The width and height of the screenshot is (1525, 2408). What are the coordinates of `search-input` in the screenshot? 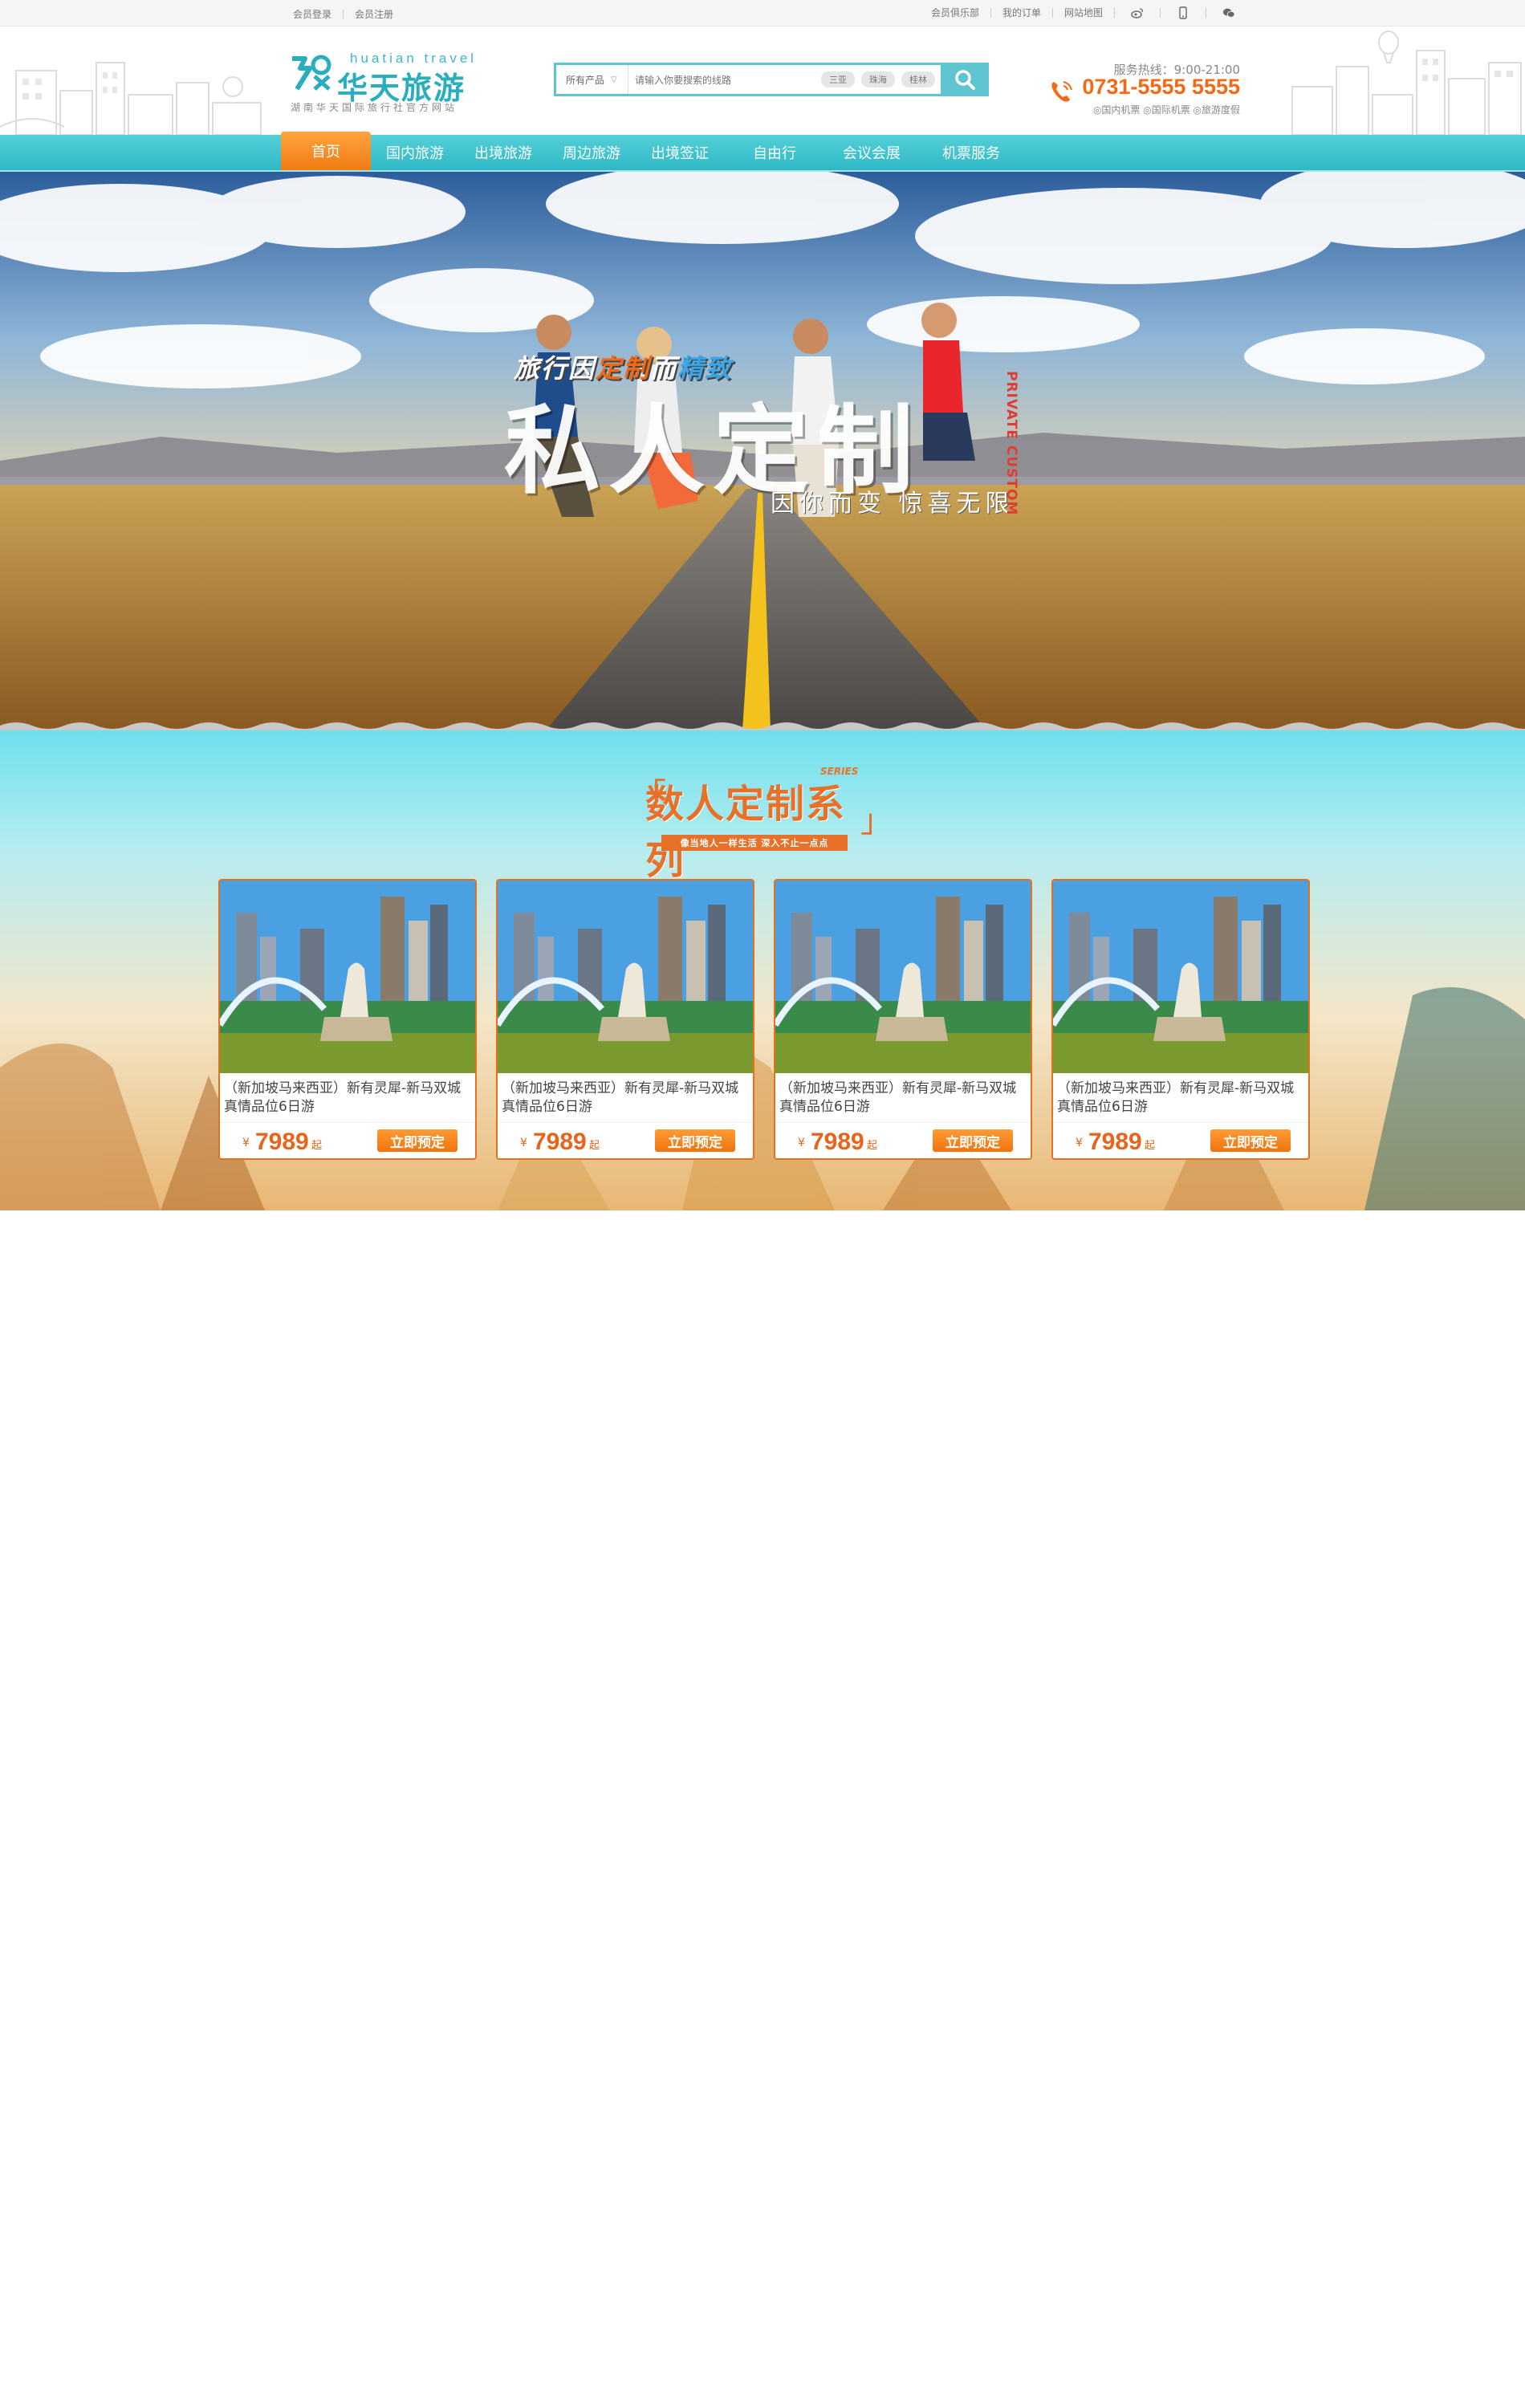 It's located at (731, 80).